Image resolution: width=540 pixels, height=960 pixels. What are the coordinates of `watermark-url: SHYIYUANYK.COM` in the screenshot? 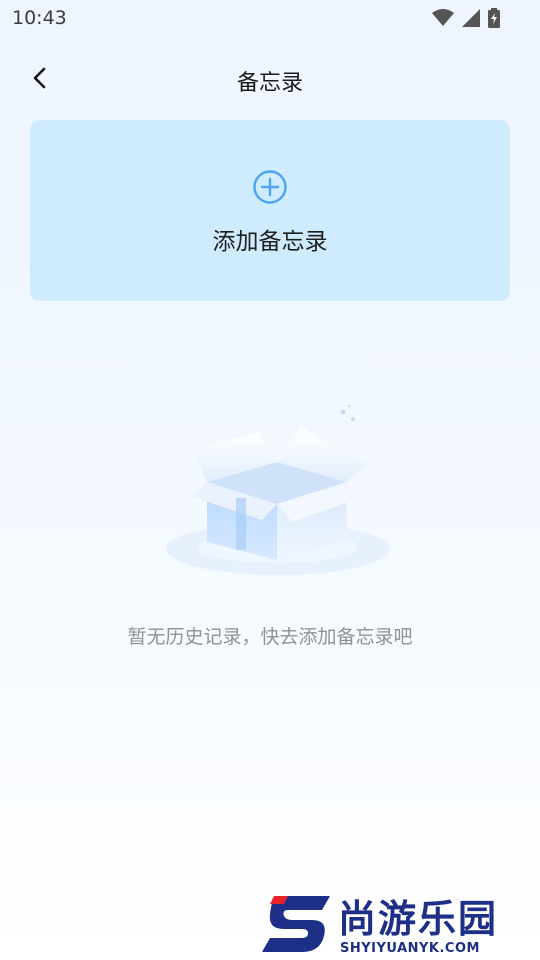 It's located at (410, 948).